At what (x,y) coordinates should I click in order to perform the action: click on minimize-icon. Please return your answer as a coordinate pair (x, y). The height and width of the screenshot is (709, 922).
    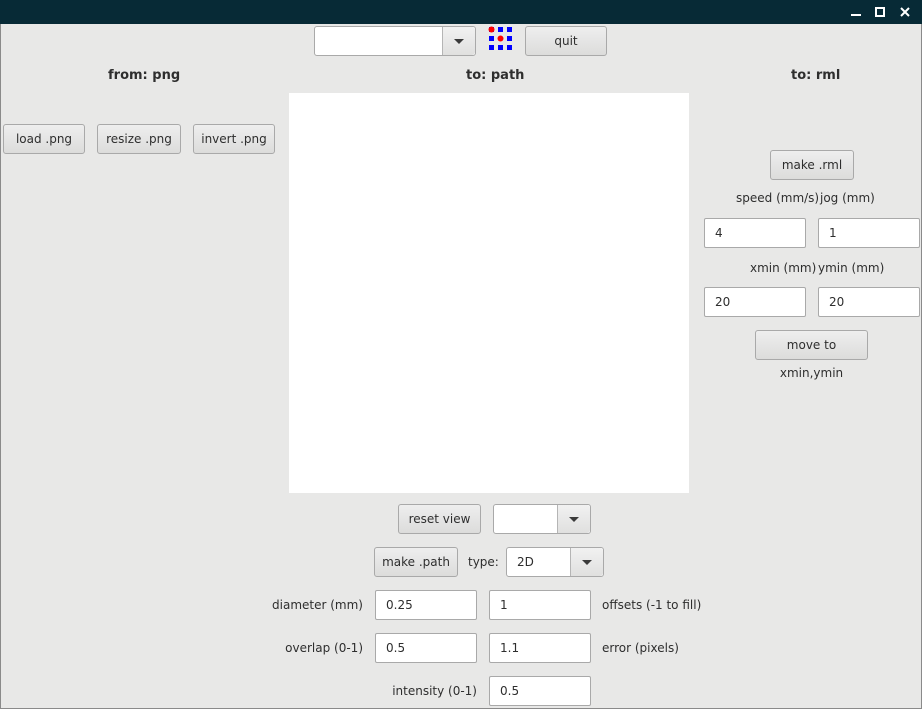
    Looking at the image, I should click on (856, 12).